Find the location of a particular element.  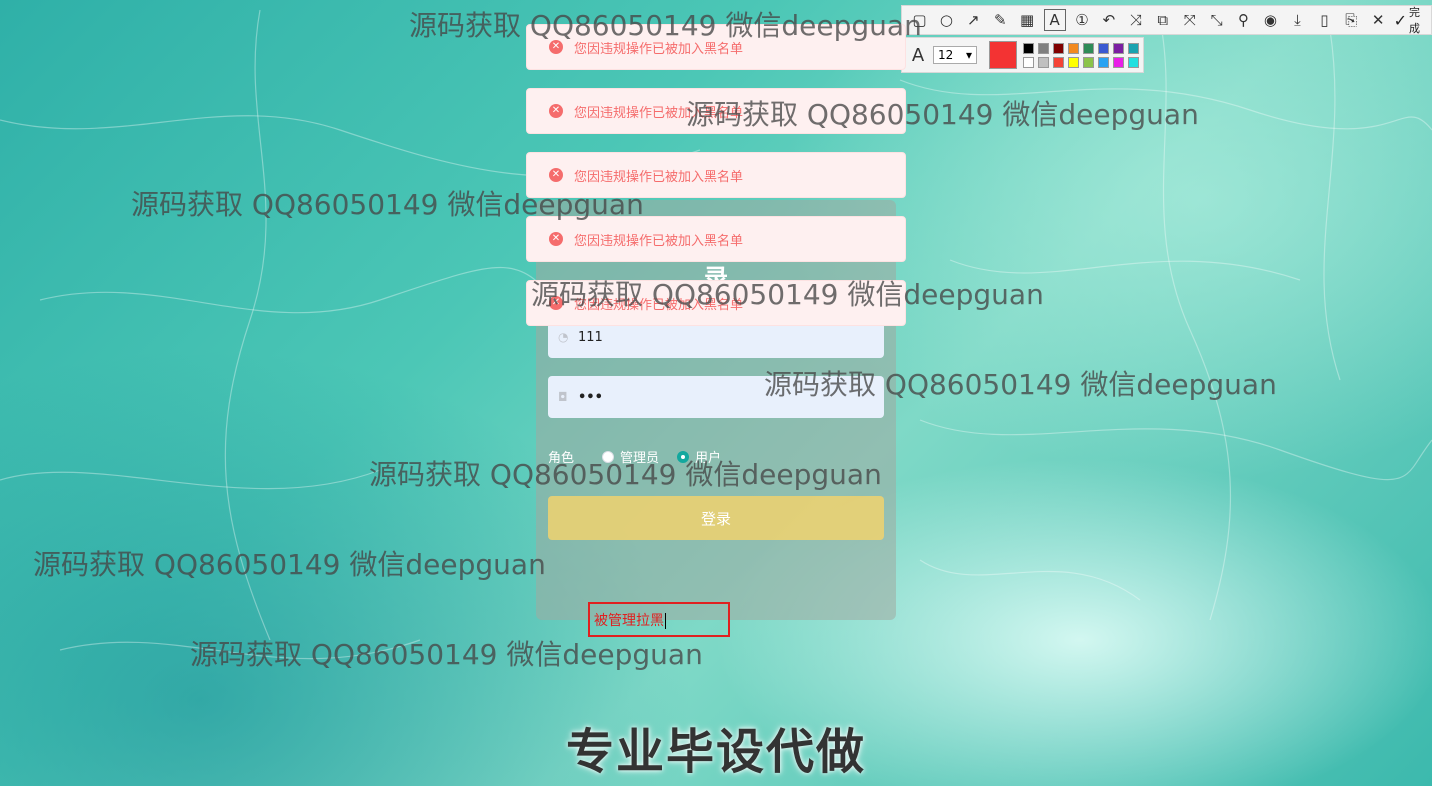

done-button: ✓ 完成 is located at coordinates (1412, 20).